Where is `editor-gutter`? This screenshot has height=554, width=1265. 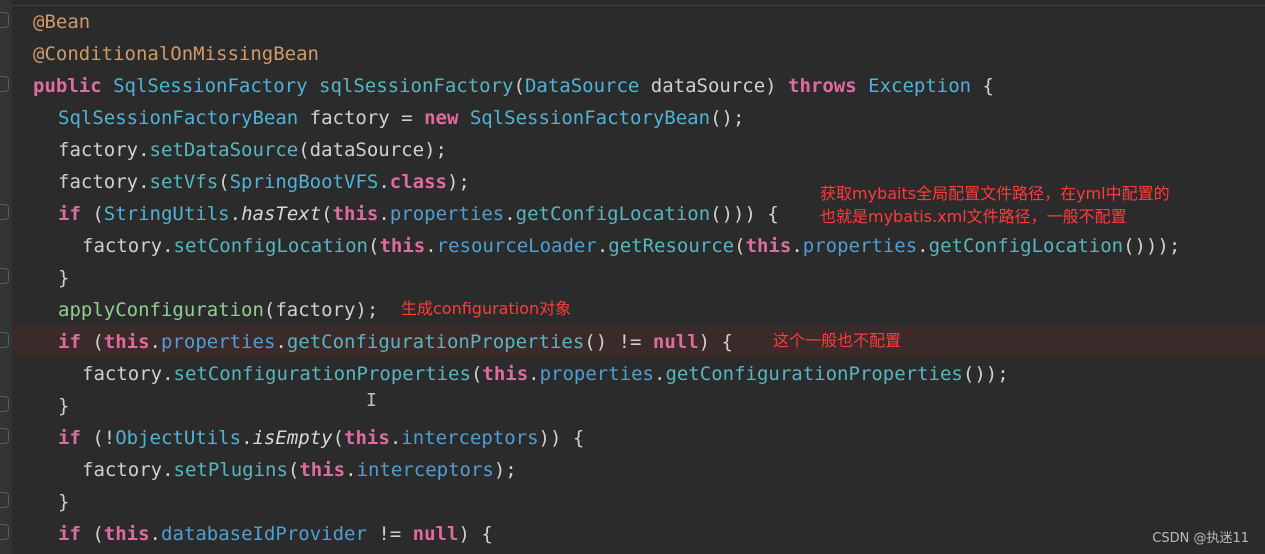 editor-gutter is located at coordinates (6, 277).